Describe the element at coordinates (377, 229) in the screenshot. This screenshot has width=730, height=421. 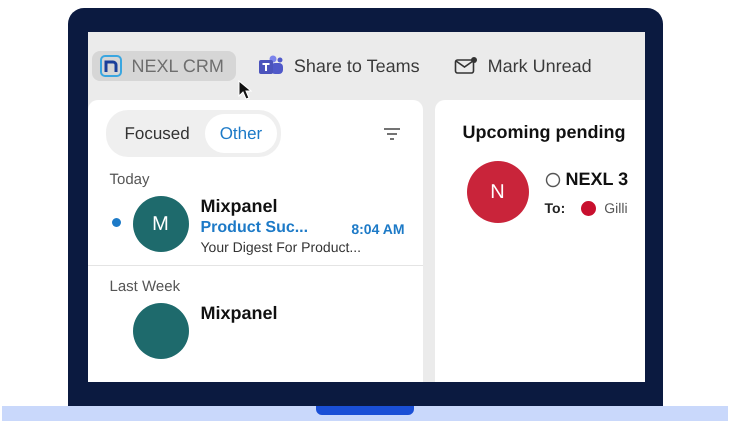
I see `message-time: 8:04 AM` at that location.